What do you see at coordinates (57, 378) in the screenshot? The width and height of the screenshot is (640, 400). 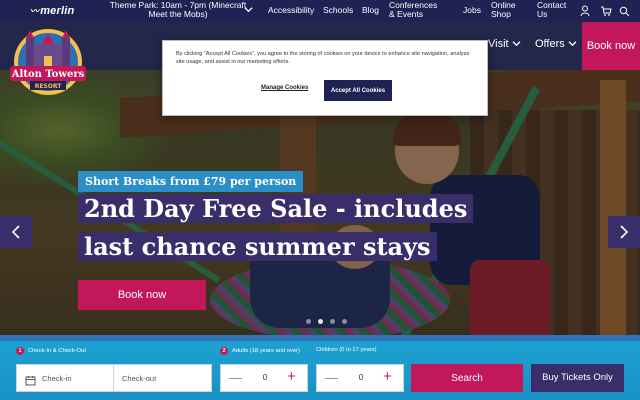 I see `checkin-placeholder: Check-in` at bounding box center [57, 378].